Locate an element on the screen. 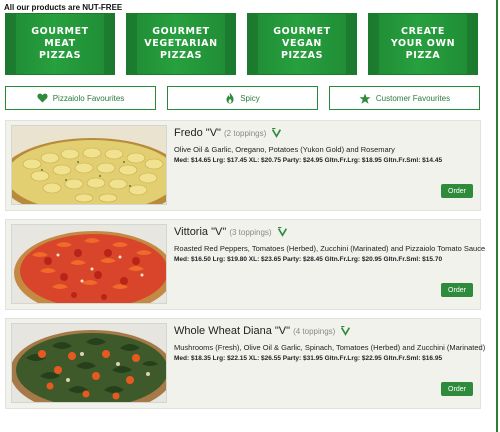  filter-pizzaiolo-favourites: Pizzaiolo Favourites is located at coordinates (80, 98).